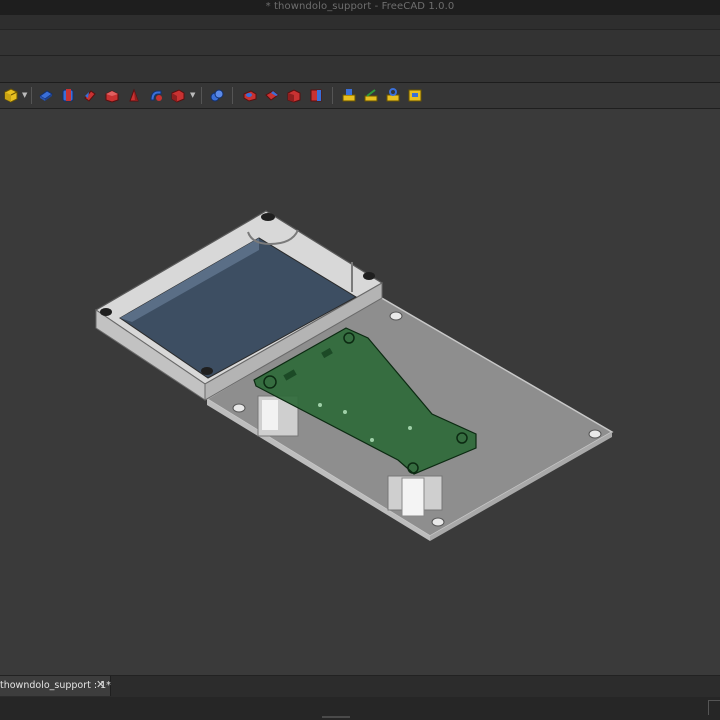 The height and width of the screenshot is (720, 720). What do you see at coordinates (68, 95) in the screenshot?
I see `part-revolve-icon` at bounding box center [68, 95].